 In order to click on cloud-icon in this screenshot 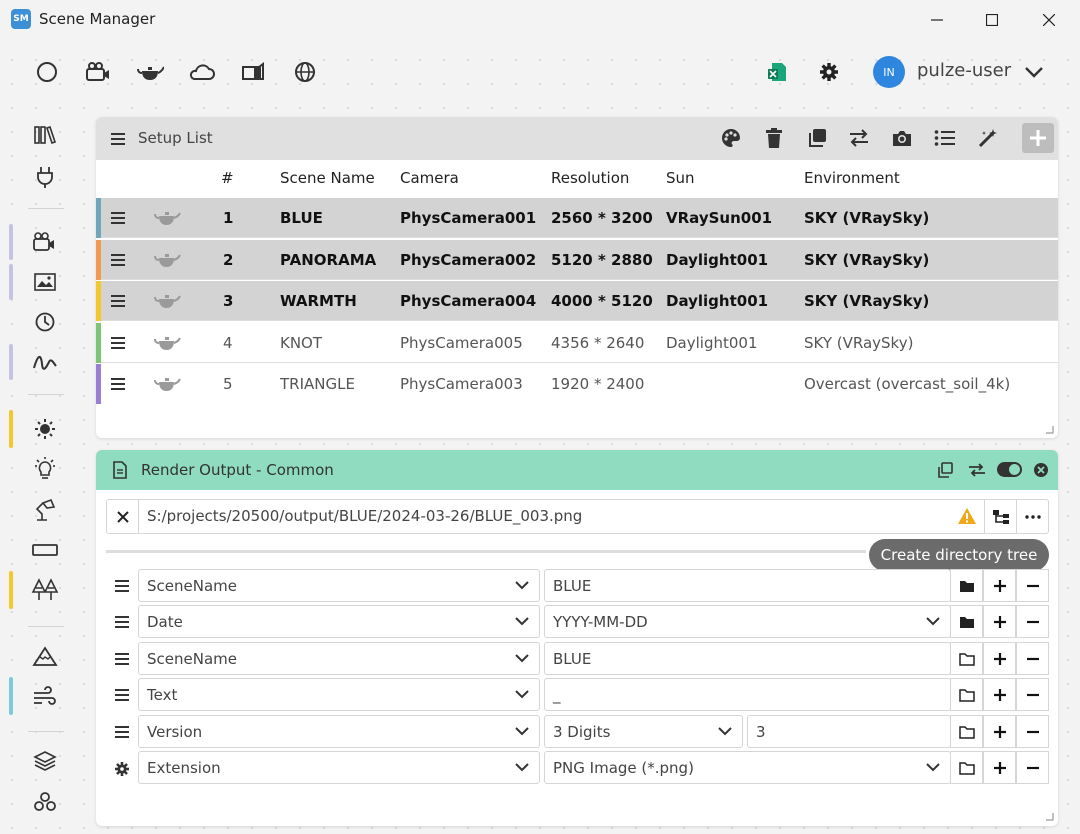, I will do `click(201, 72)`.